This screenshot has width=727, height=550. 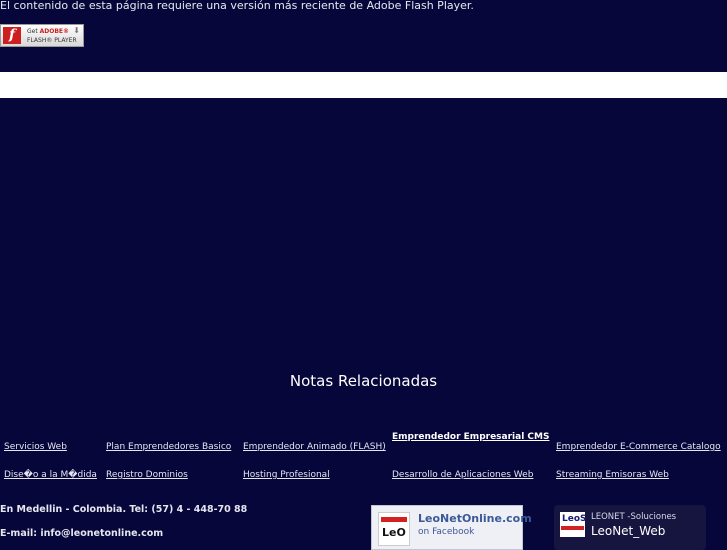 I want to click on flash-logo-icon: f, so click(x=12, y=35).